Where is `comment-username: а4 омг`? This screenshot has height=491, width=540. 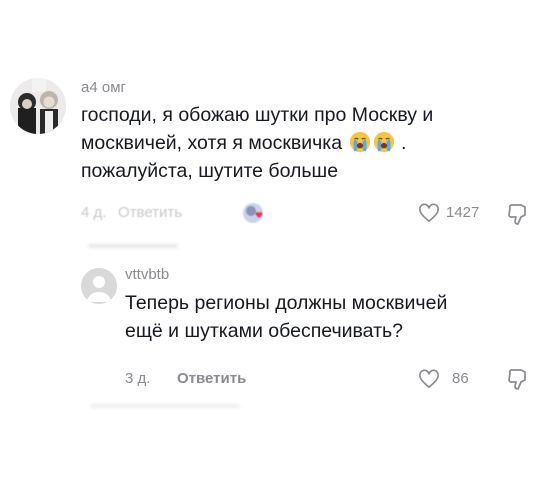 comment-username: а4 омг is located at coordinates (103, 87).